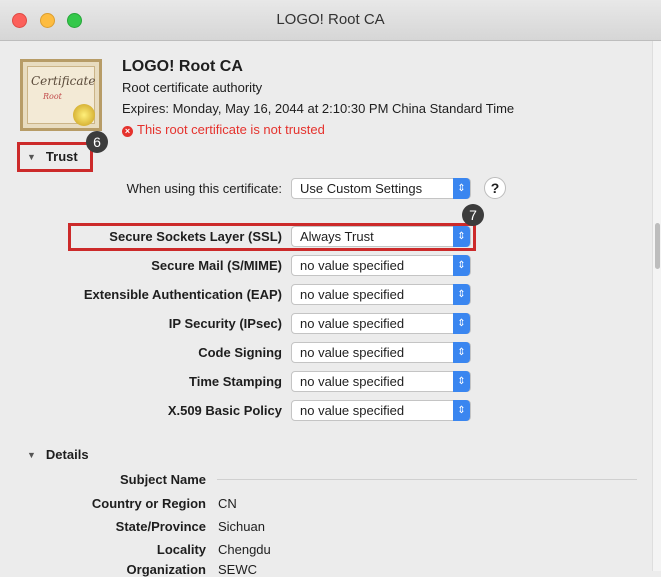  What do you see at coordinates (352, 265) in the screenshot?
I see `trust-value-smime: no value specified` at bounding box center [352, 265].